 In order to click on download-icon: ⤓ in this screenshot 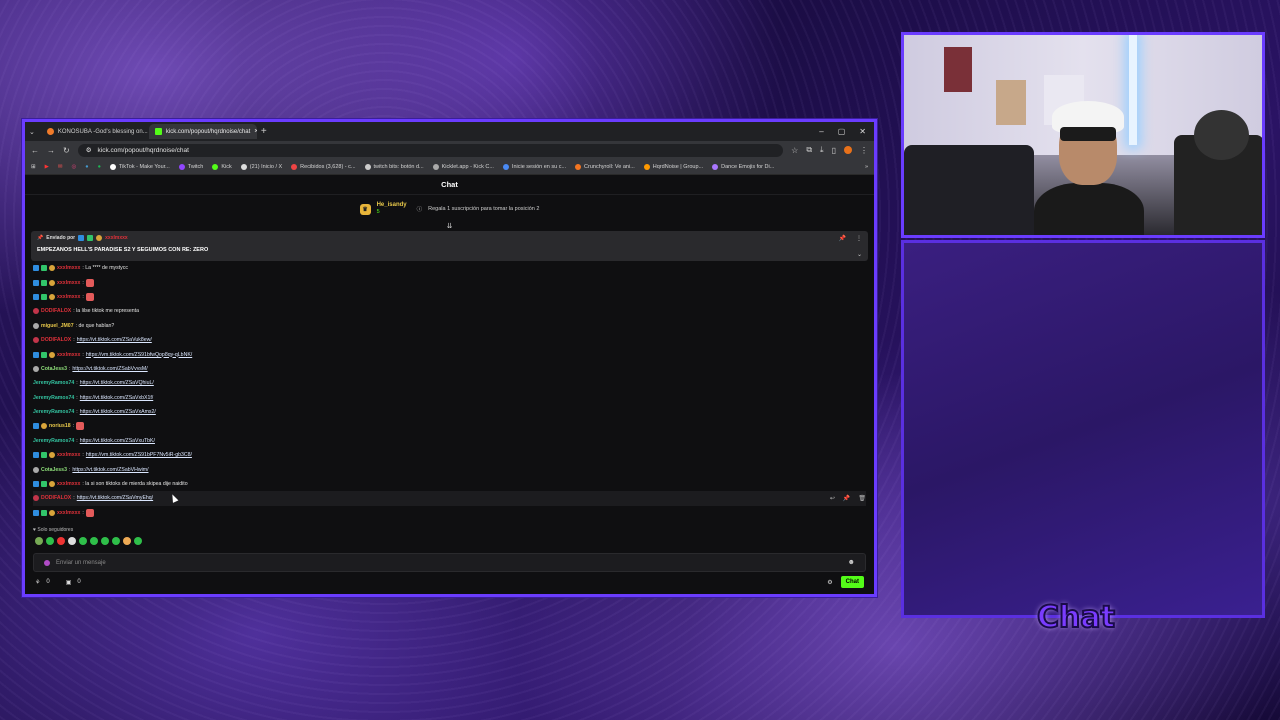, I will do `click(822, 150)`.